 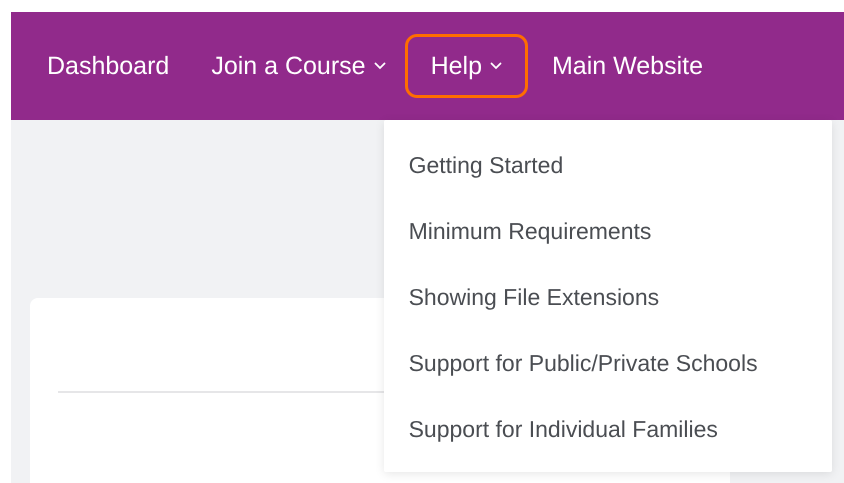 What do you see at coordinates (608, 363) in the screenshot?
I see `menu-item: Support for Public/Private Schools` at bounding box center [608, 363].